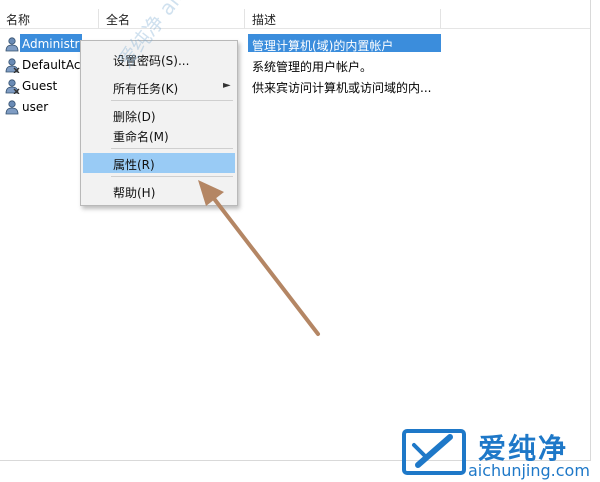  Describe the element at coordinates (261, 20) in the screenshot. I see `column-header-description: 描述` at that location.